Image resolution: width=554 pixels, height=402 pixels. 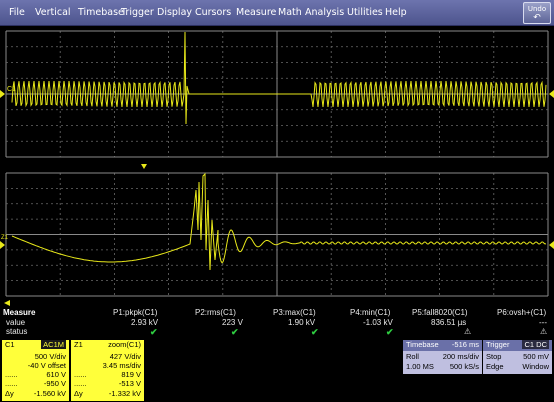 I want to click on timebase-mode: Roll, so click(x=412, y=356).